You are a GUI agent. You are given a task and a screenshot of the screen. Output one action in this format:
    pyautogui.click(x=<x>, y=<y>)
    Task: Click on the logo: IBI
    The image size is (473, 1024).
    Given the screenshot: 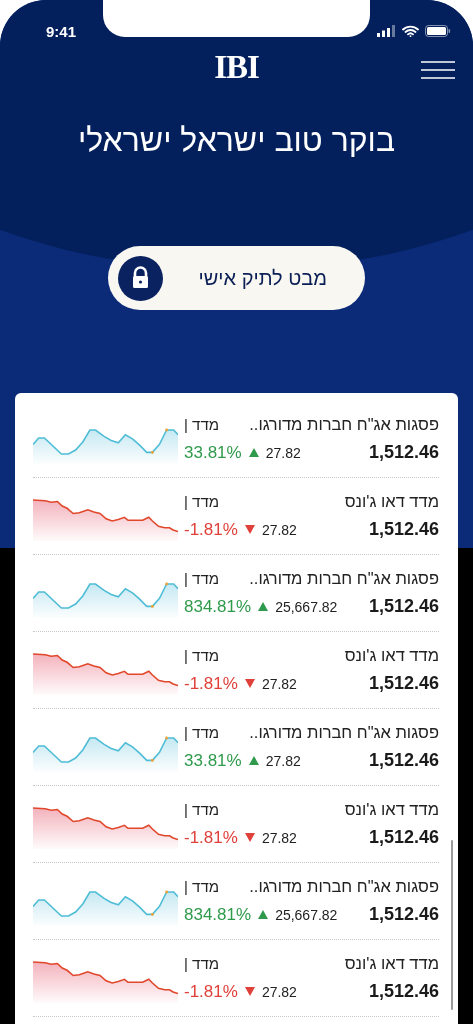 What is the action you would take?
    pyautogui.click(x=236, y=68)
    